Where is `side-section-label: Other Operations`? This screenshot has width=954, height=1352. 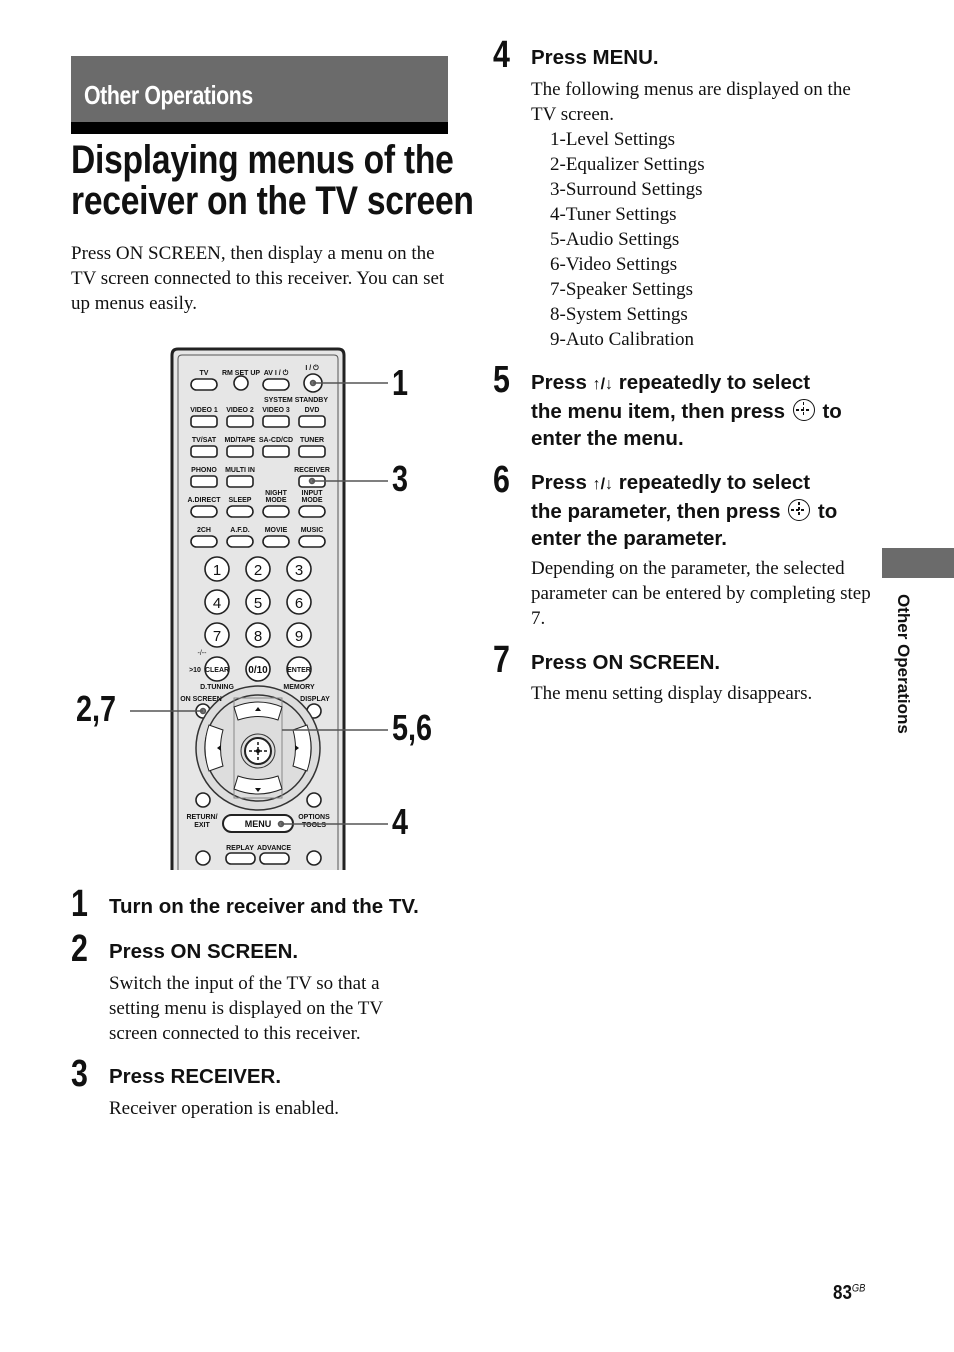
side-section-label: Other Operations is located at coordinates (905, 694).